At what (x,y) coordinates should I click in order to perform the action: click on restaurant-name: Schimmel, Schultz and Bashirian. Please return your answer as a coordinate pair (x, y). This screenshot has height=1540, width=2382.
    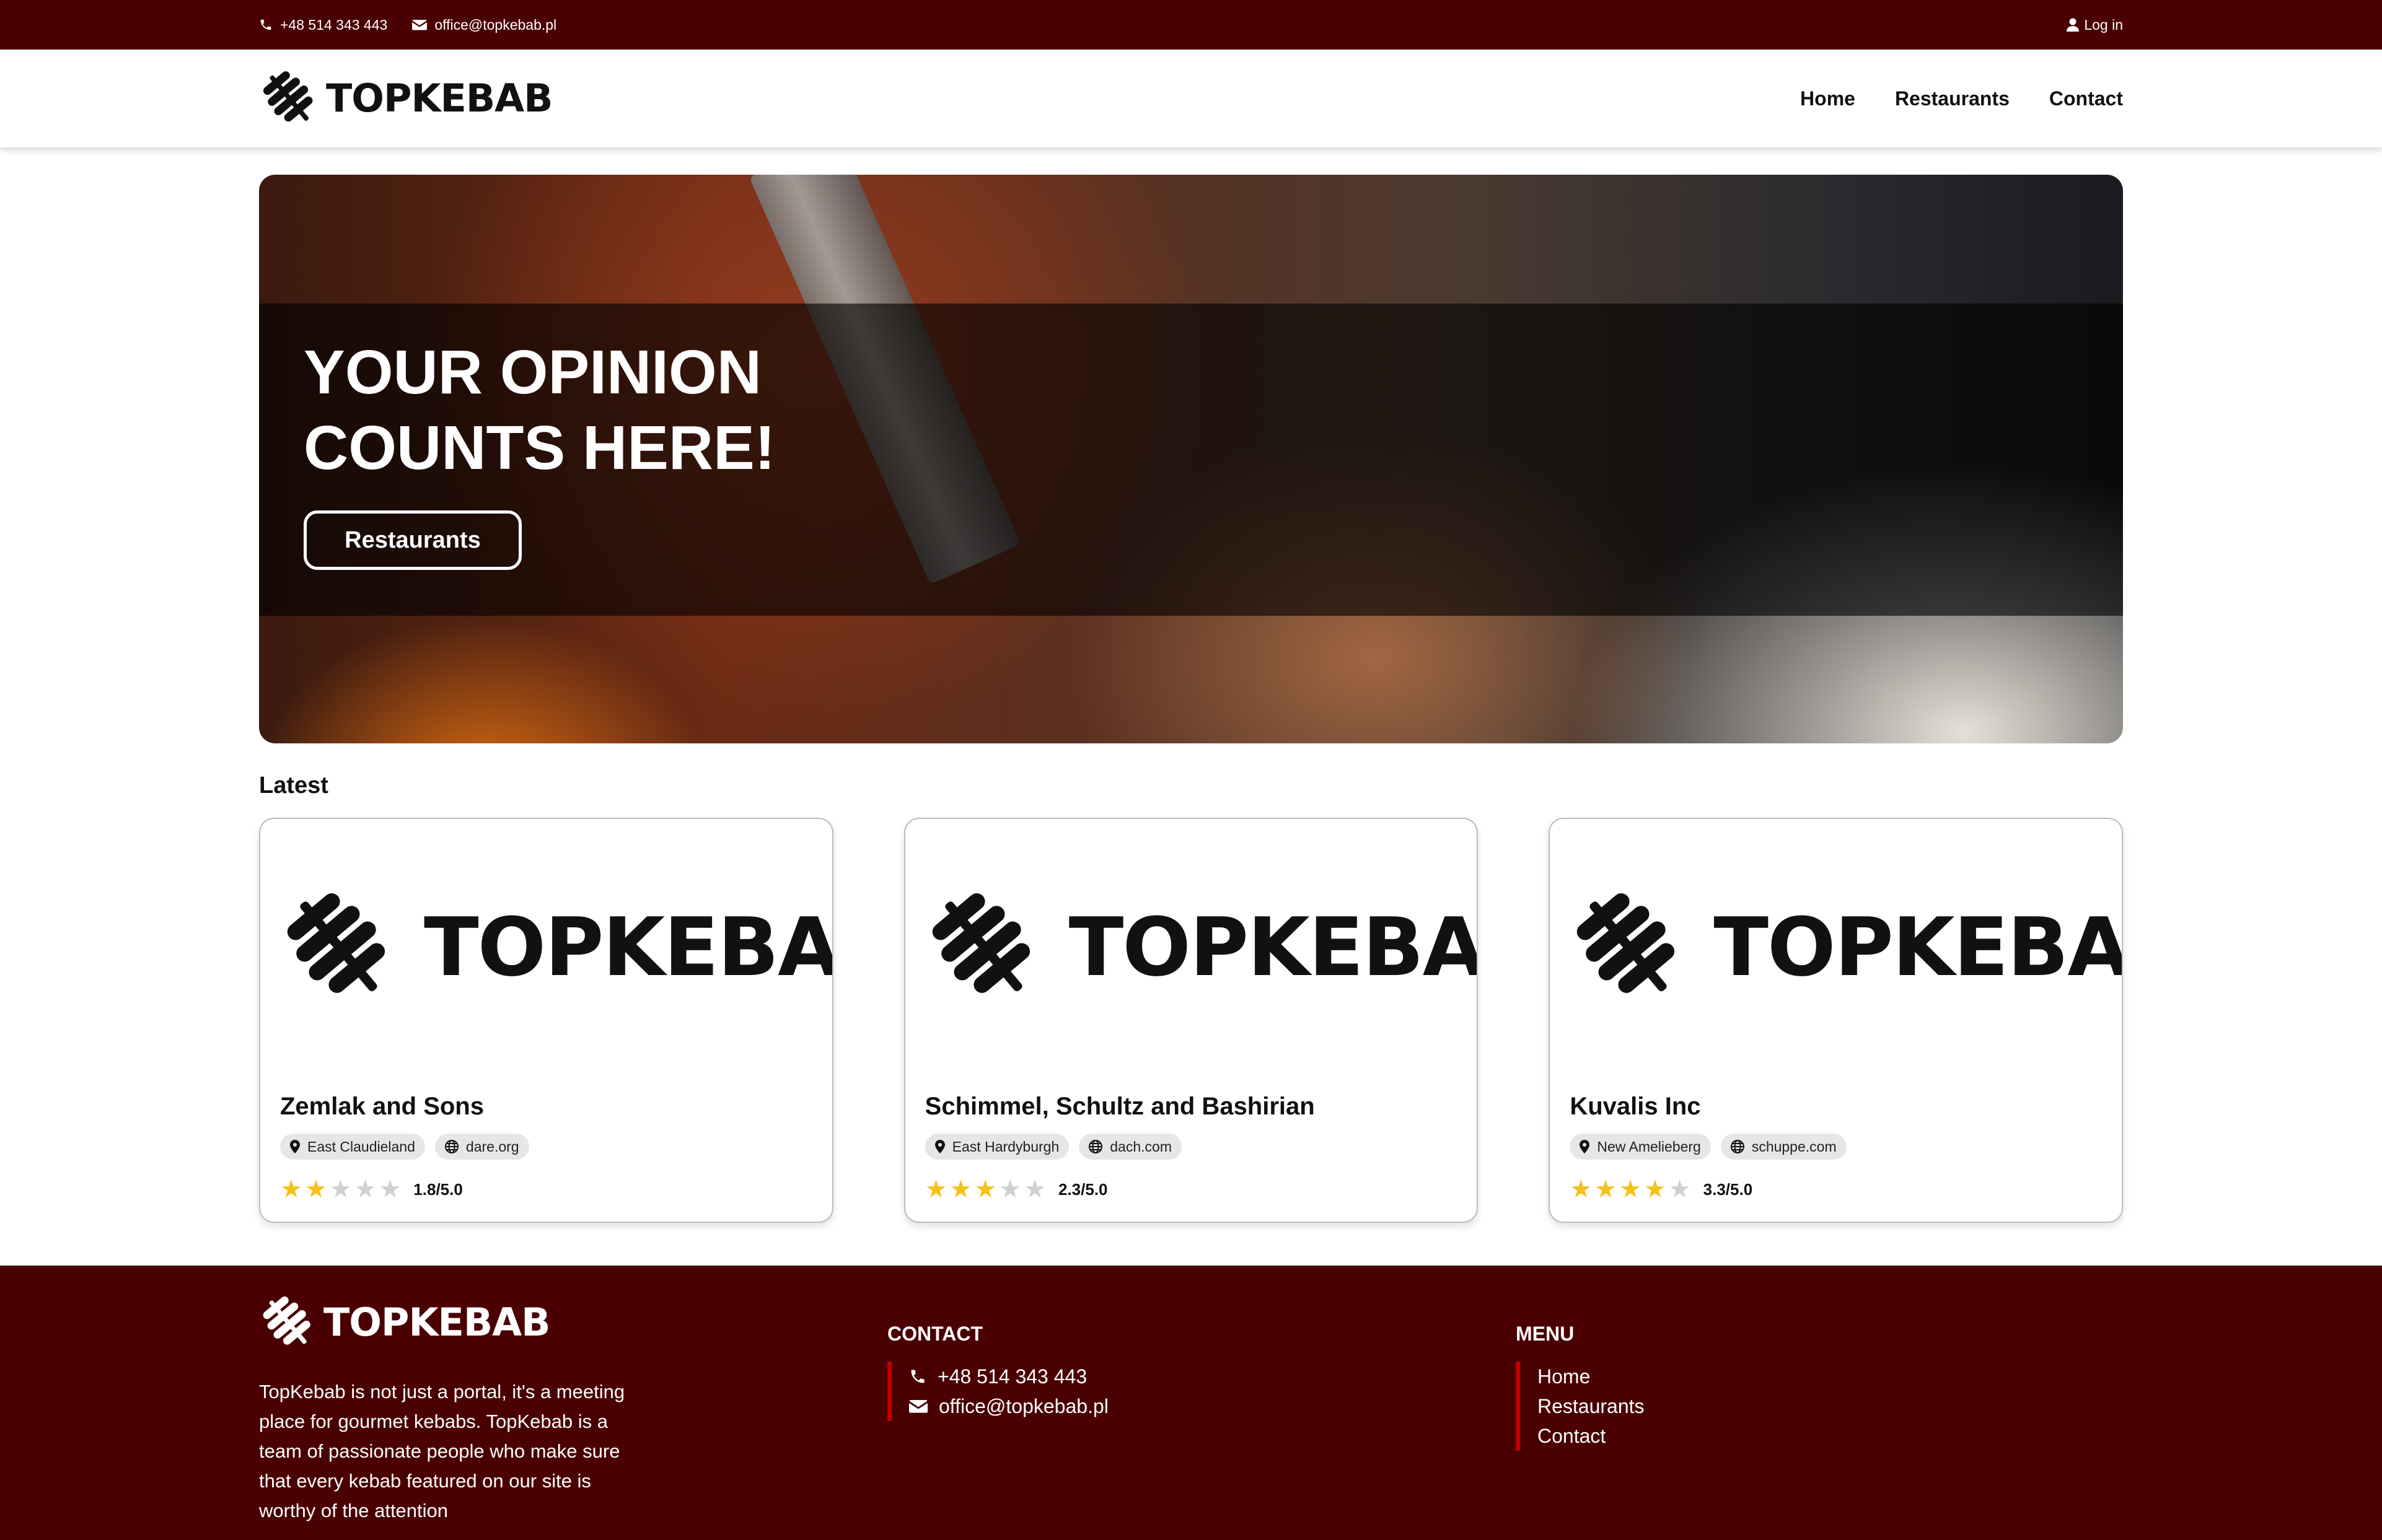
    Looking at the image, I should click on (1120, 1107).